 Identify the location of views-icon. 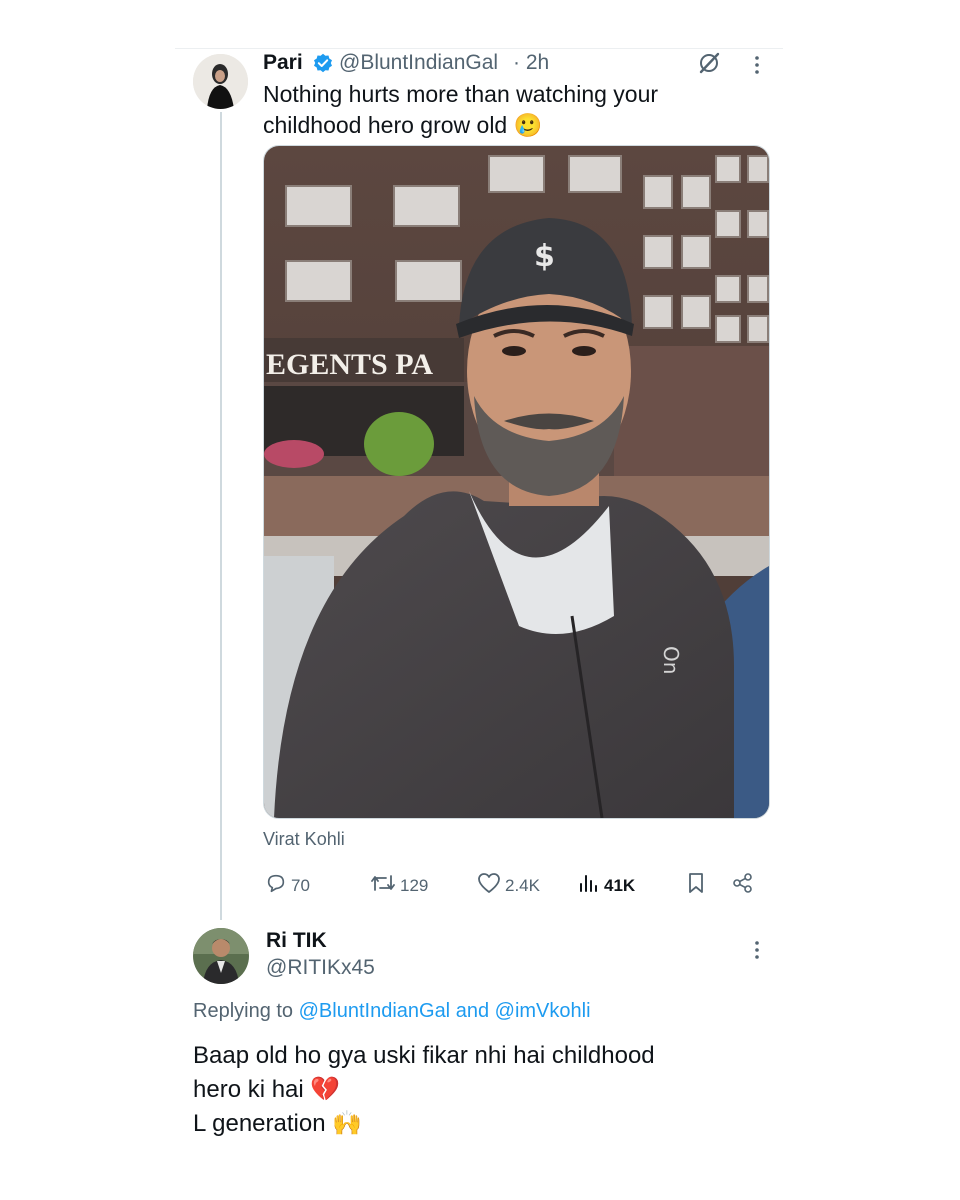
(589, 885).